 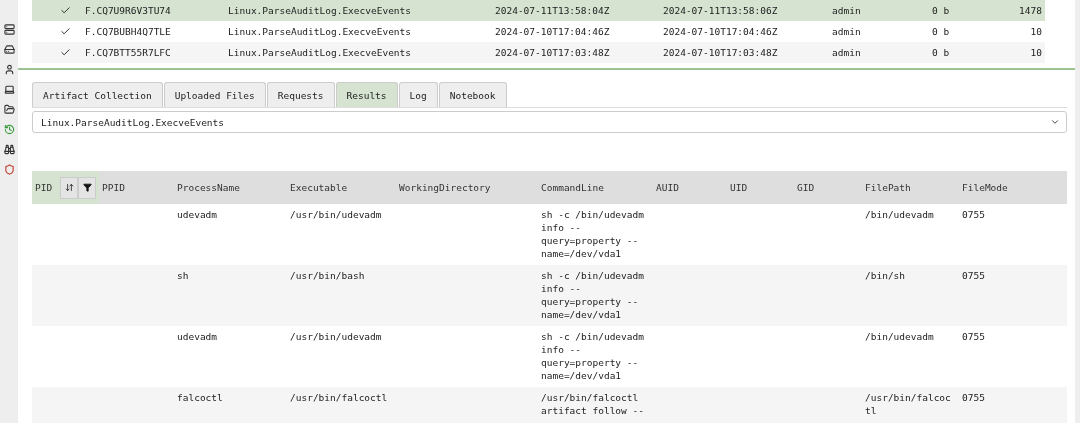 I want to click on column-header: ProcessName, so click(x=230, y=187).